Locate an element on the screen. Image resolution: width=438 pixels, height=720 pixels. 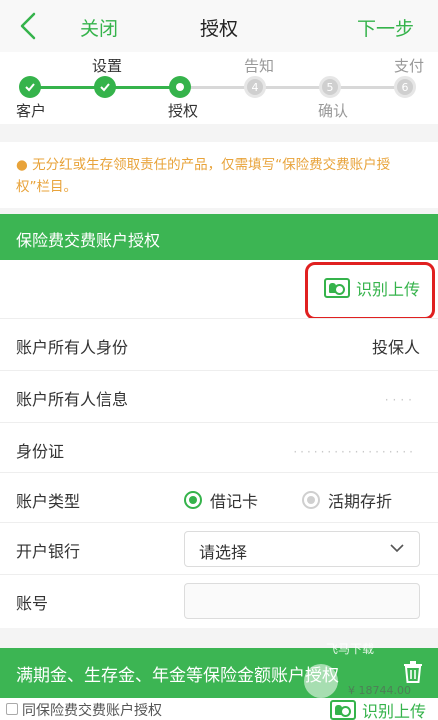
recognize-upload-label: 识别上传 is located at coordinates (388, 289).